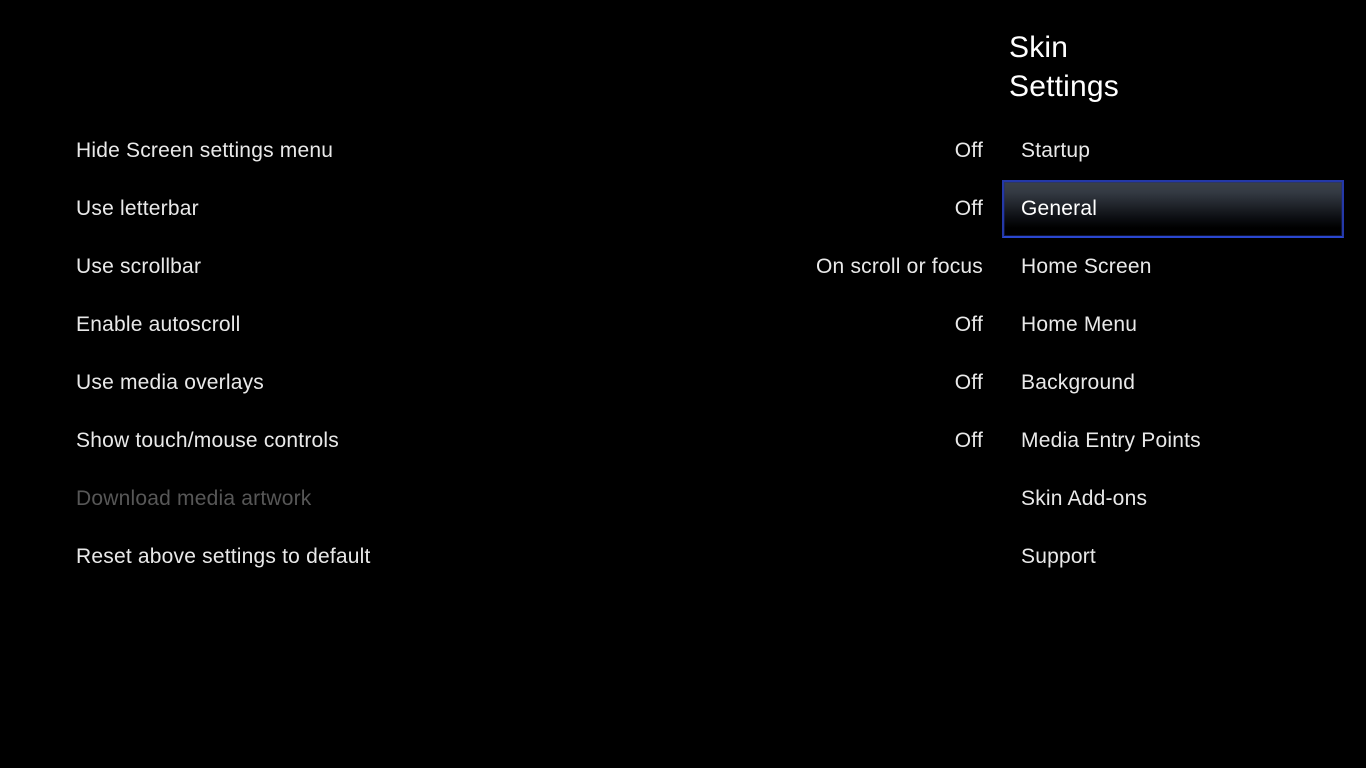 The height and width of the screenshot is (768, 1366). What do you see at coordinates (1086, 266) in the screenshot?
I see `category-item-label: Home Screen` at bounding box center [1086, 266].